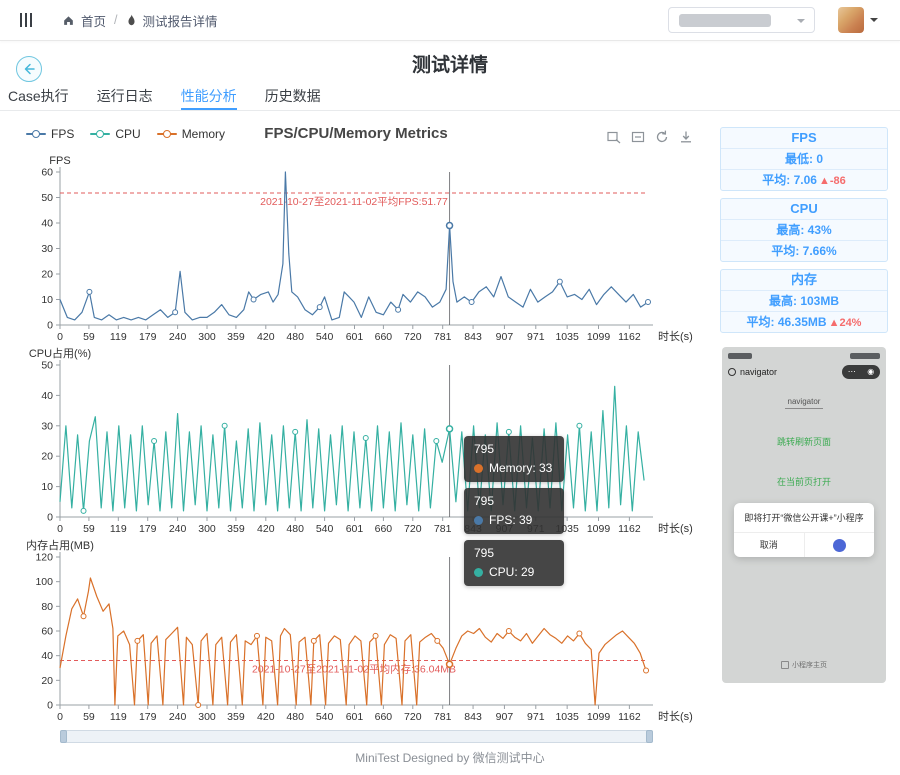  What do you see at coordinates (450, 758) in the screenshot?
I see `page-footer: MiniTest Designed by 微信测试中心` at bounding box center [450, 758].